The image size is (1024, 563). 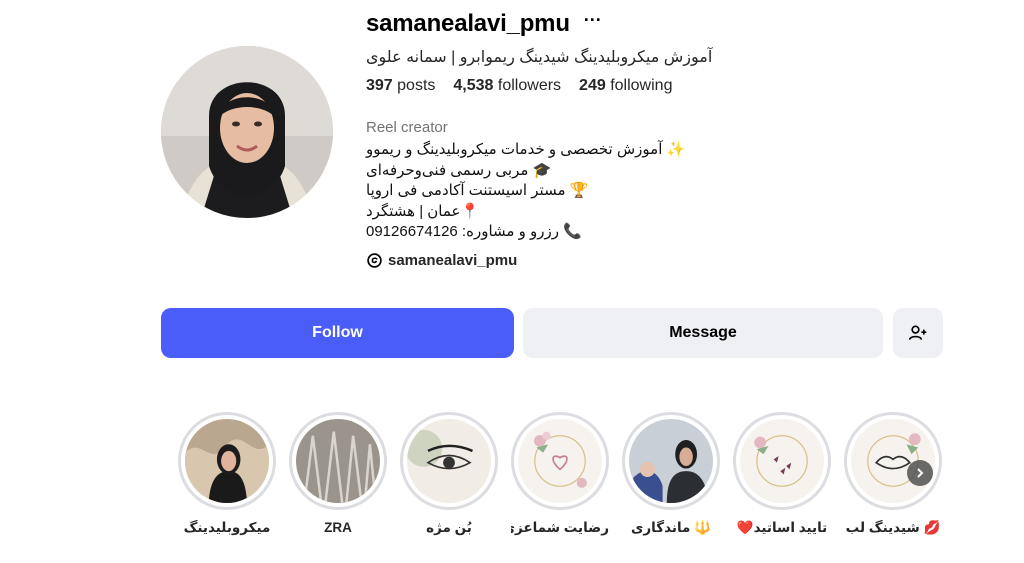 I want to click on profile-stats: 397 posts 4,538 followers 249 following, so click(x=646, y=86).